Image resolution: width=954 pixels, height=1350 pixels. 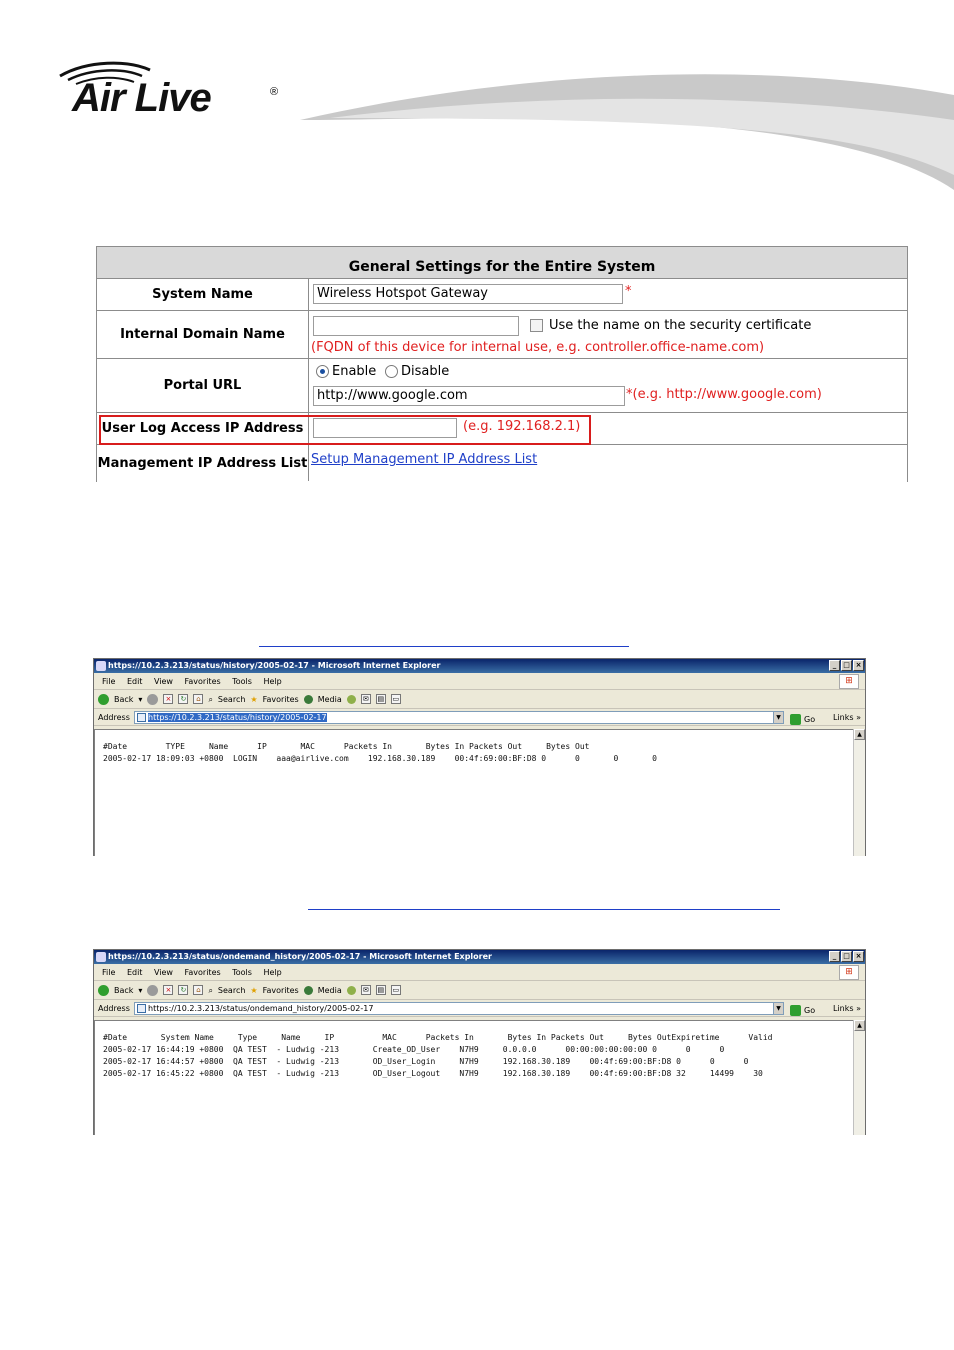 What do you see at coordinates (114, 1008) in the screenshot?
I see `address-label: Address` at bounding box center [114, 1008].